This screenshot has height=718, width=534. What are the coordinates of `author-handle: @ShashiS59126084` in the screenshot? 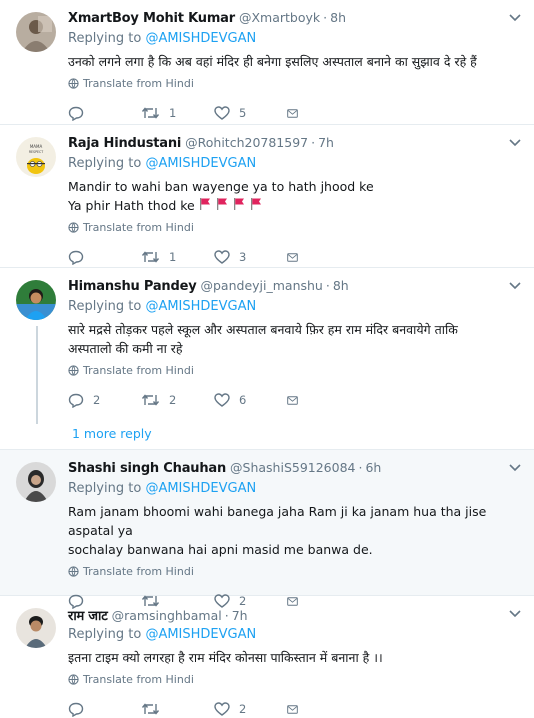 It's located at (292, 467).